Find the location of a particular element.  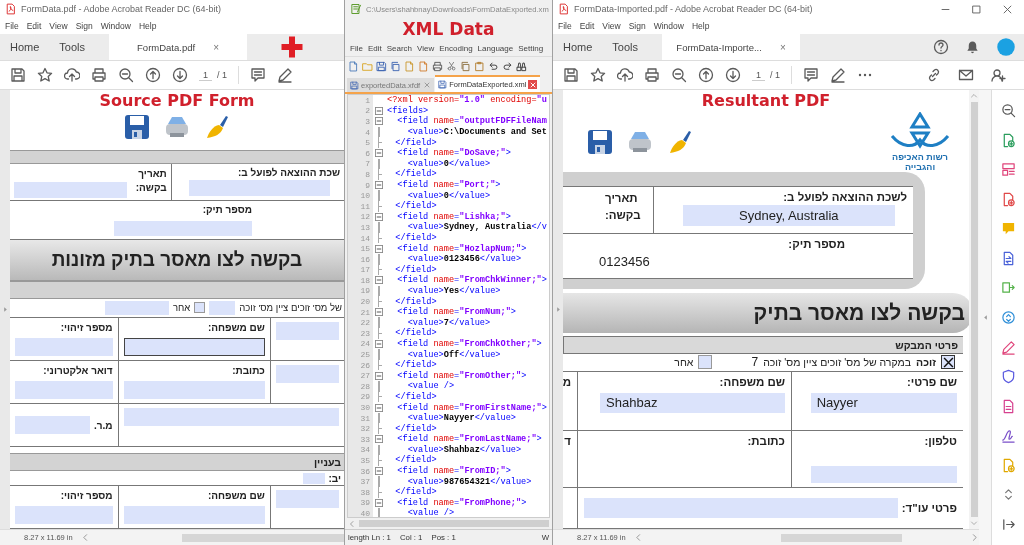

paste-icon is located at coordinates (479, 66).